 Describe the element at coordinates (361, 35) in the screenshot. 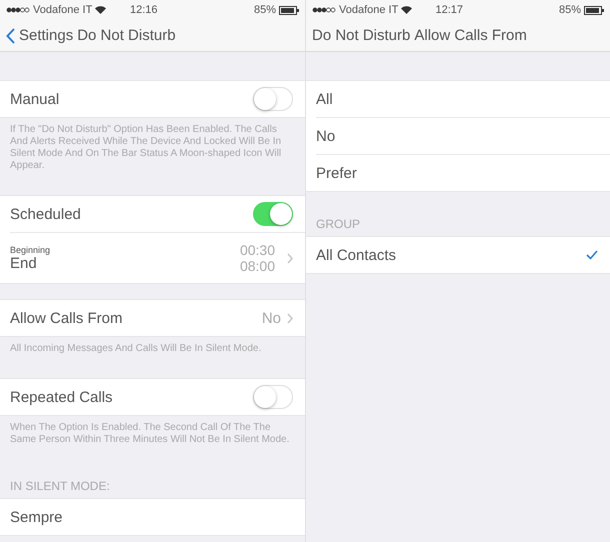

I see `back-link: Do Not Disturb` at that location.